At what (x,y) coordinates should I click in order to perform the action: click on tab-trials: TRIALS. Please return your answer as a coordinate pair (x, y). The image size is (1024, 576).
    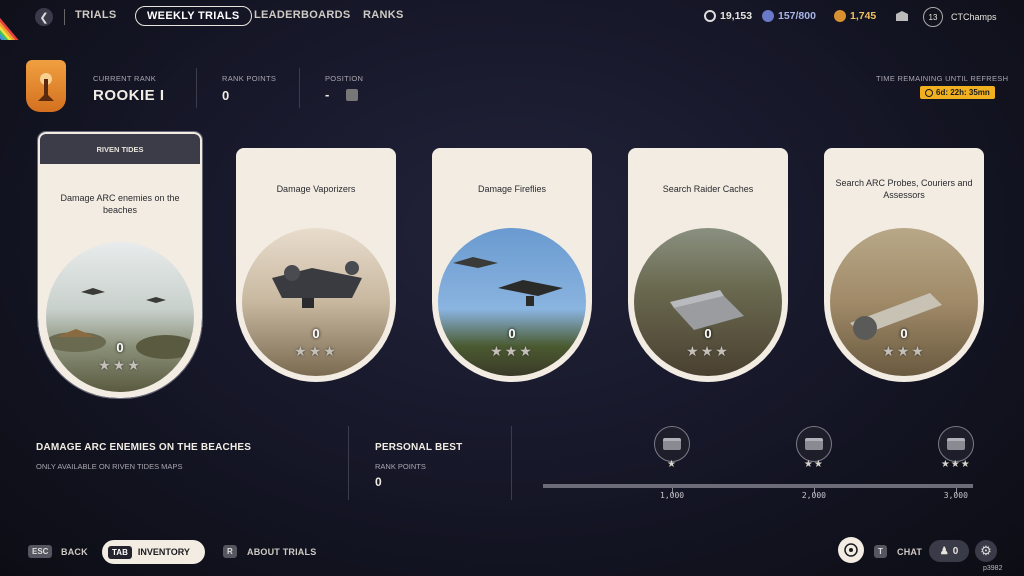
    Looking at the image, I should click on (96, 15).